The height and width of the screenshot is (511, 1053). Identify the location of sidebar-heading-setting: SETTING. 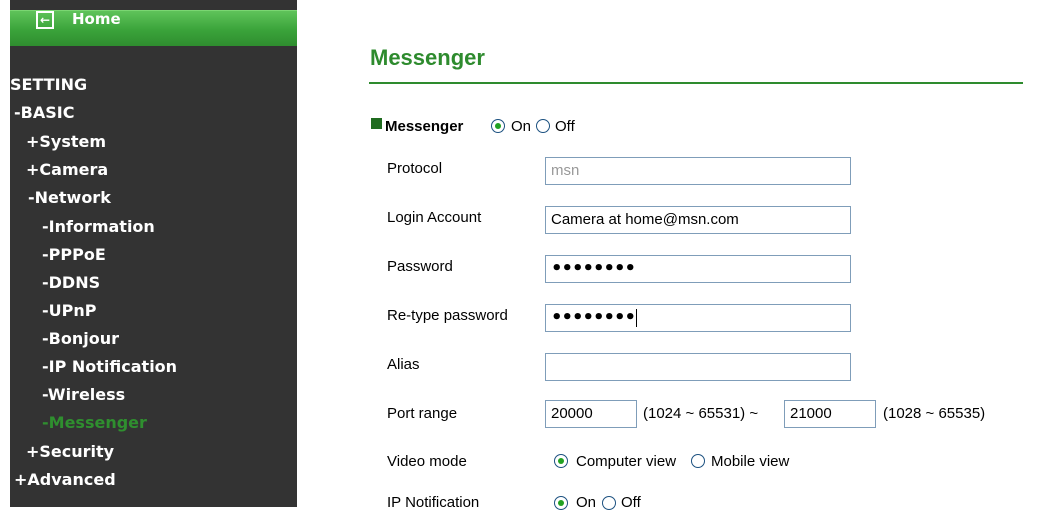
(49, 84).